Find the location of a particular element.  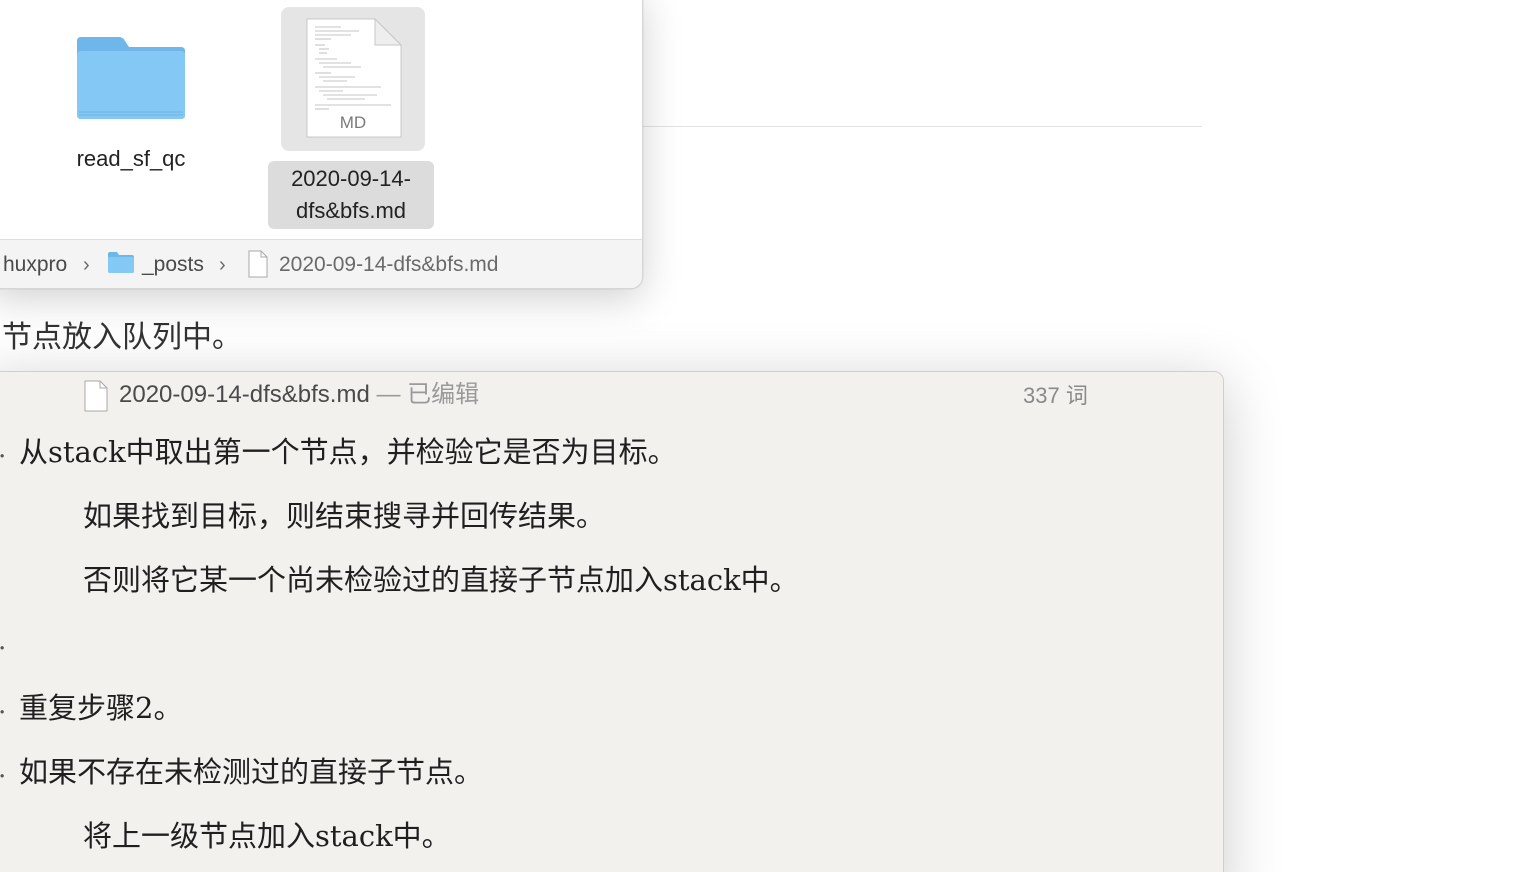

word-count: 337 词 is located at coordinates (1055, 396).